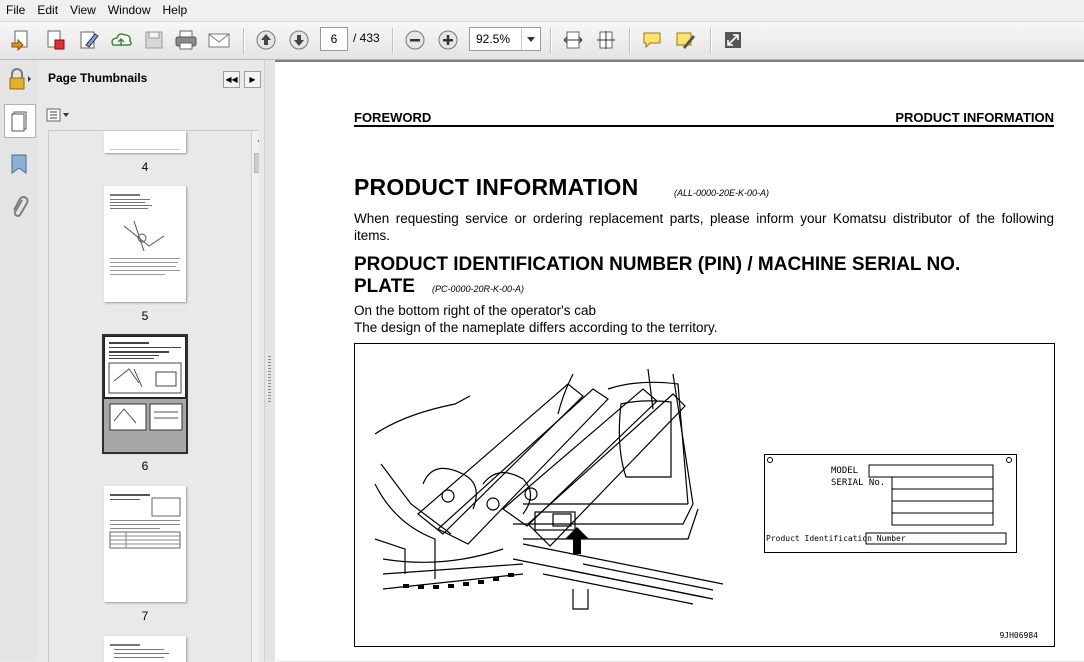 This screenshot has height=662, width=1084. Describe the element at coordinates (19, 165) in the screenshot. I see `bookmarks-icon` at that location.